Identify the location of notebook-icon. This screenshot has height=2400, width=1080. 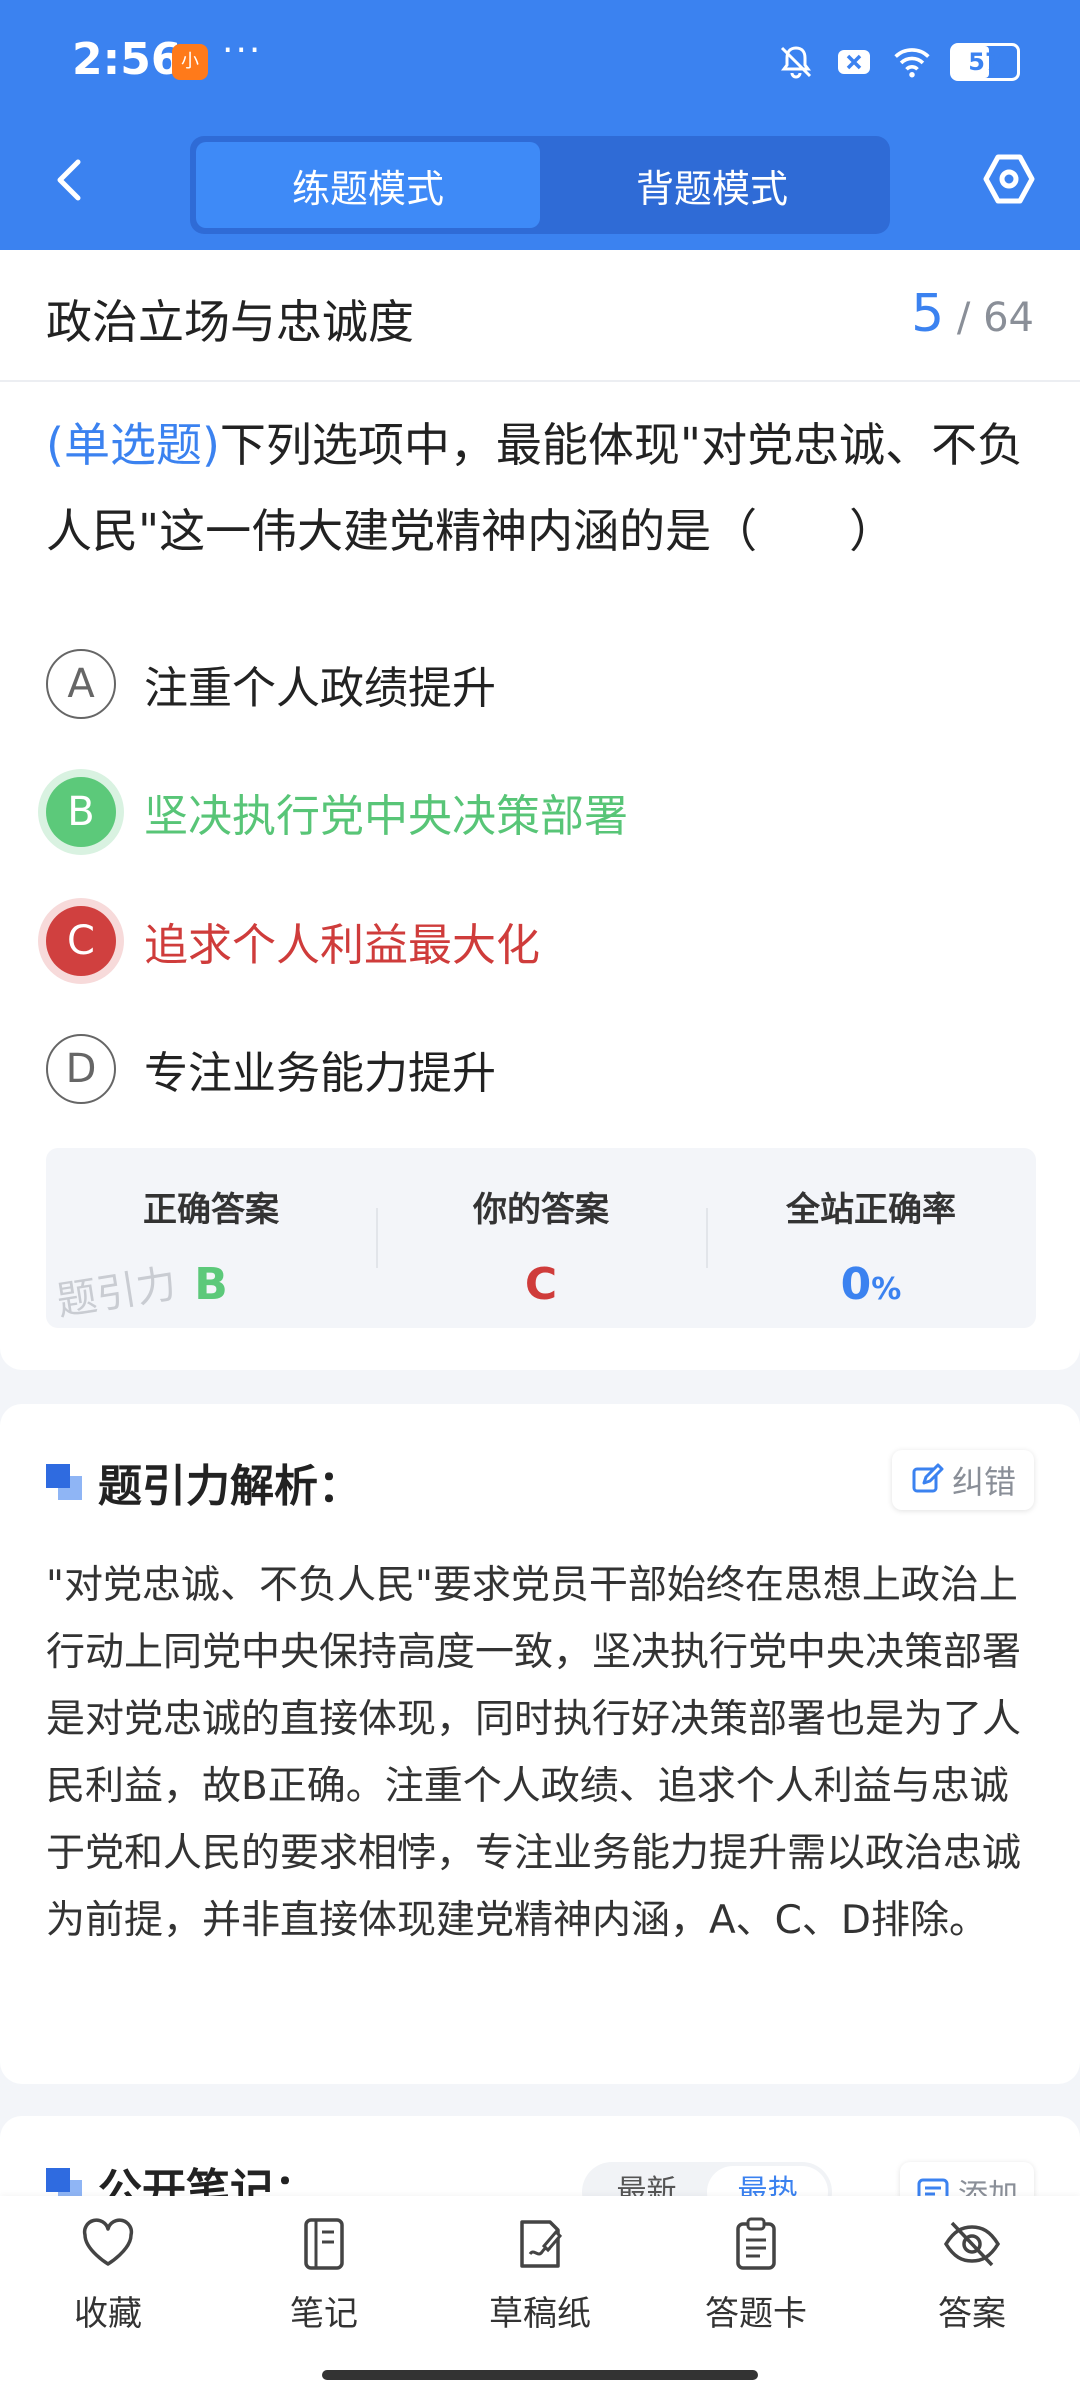
(324, 2244).